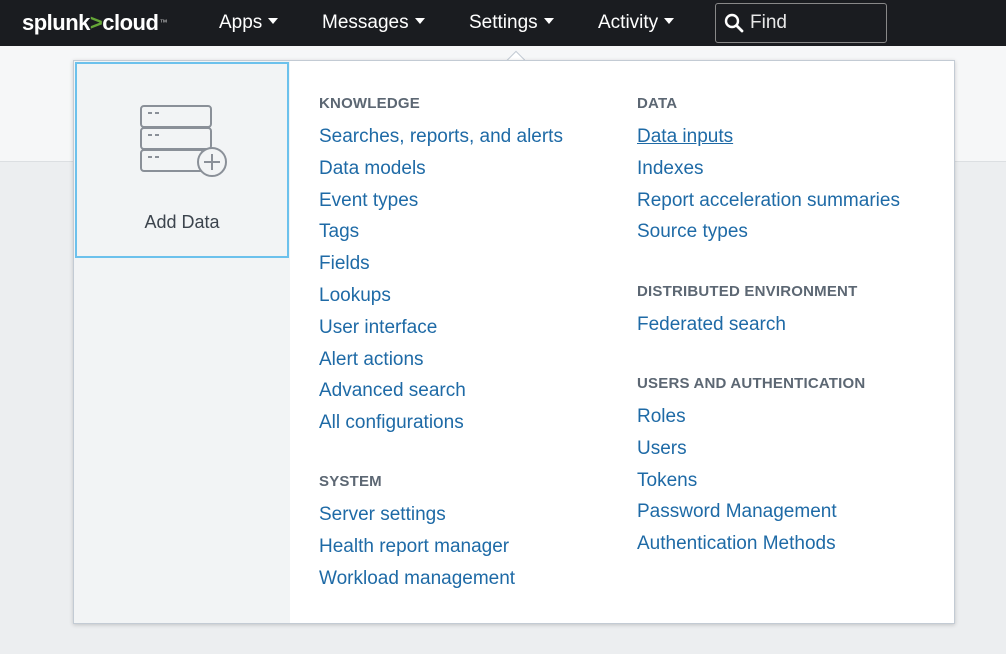 The image size is (1006, 654). I want to click on link-authentication-methods: Authentication Methods, so click(736, 543).